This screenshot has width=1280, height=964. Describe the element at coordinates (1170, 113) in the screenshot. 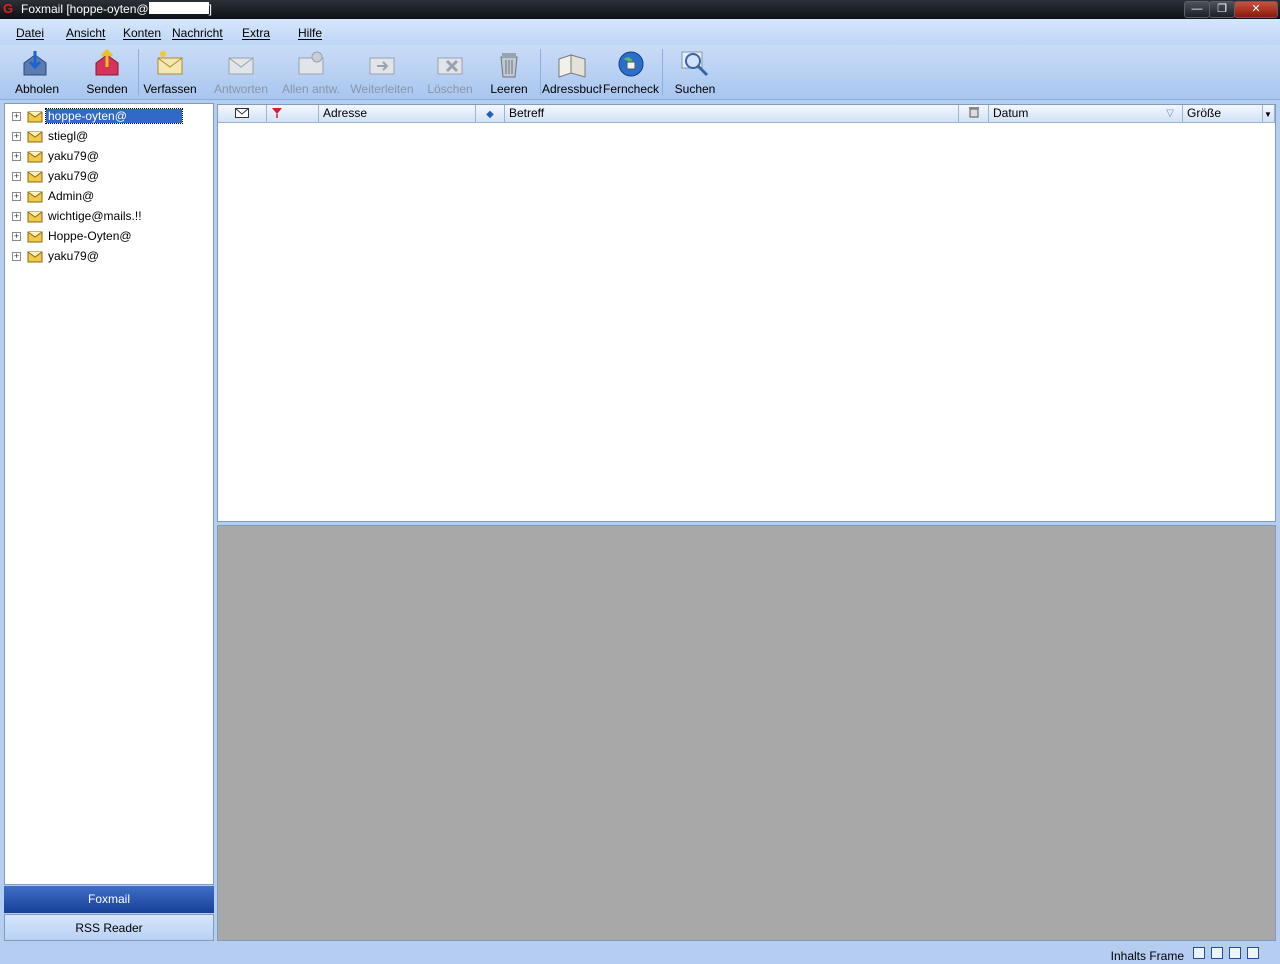

I see `sort-descending-icon: ▽` at that location.